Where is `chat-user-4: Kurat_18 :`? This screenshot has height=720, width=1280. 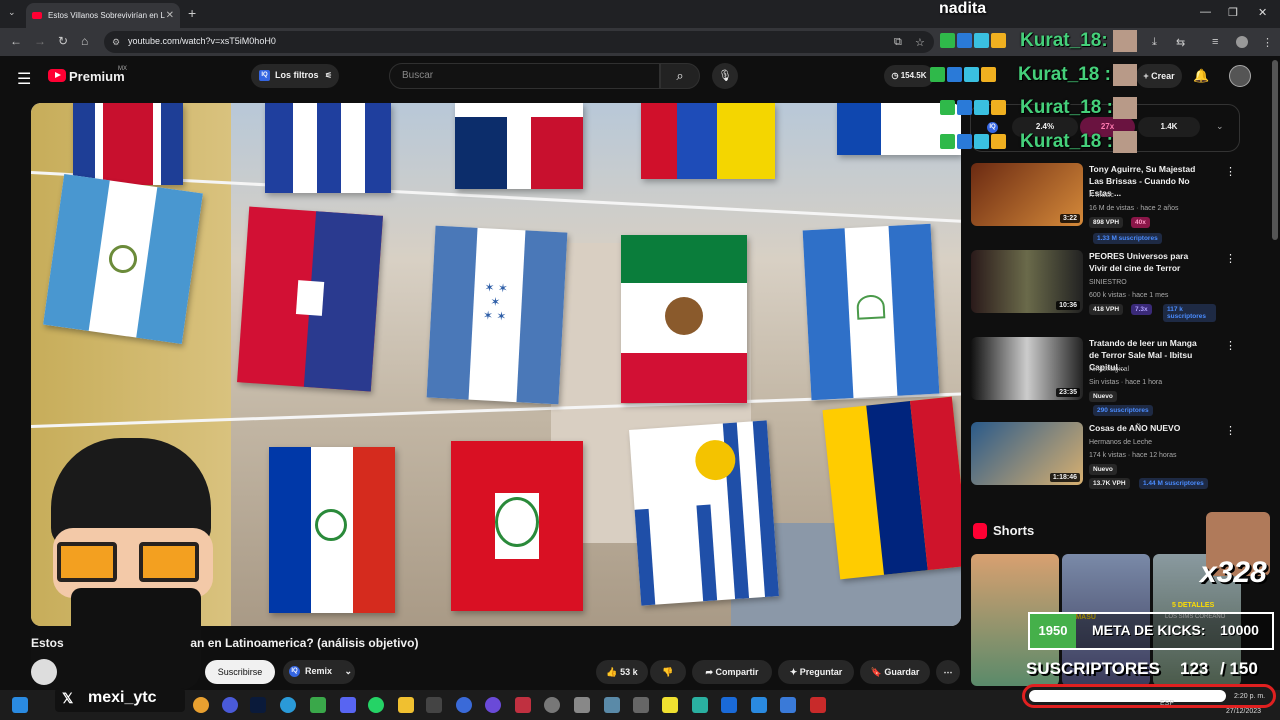 chat-user-4: Kurat_18 : is located at coordinates (1066, 141).